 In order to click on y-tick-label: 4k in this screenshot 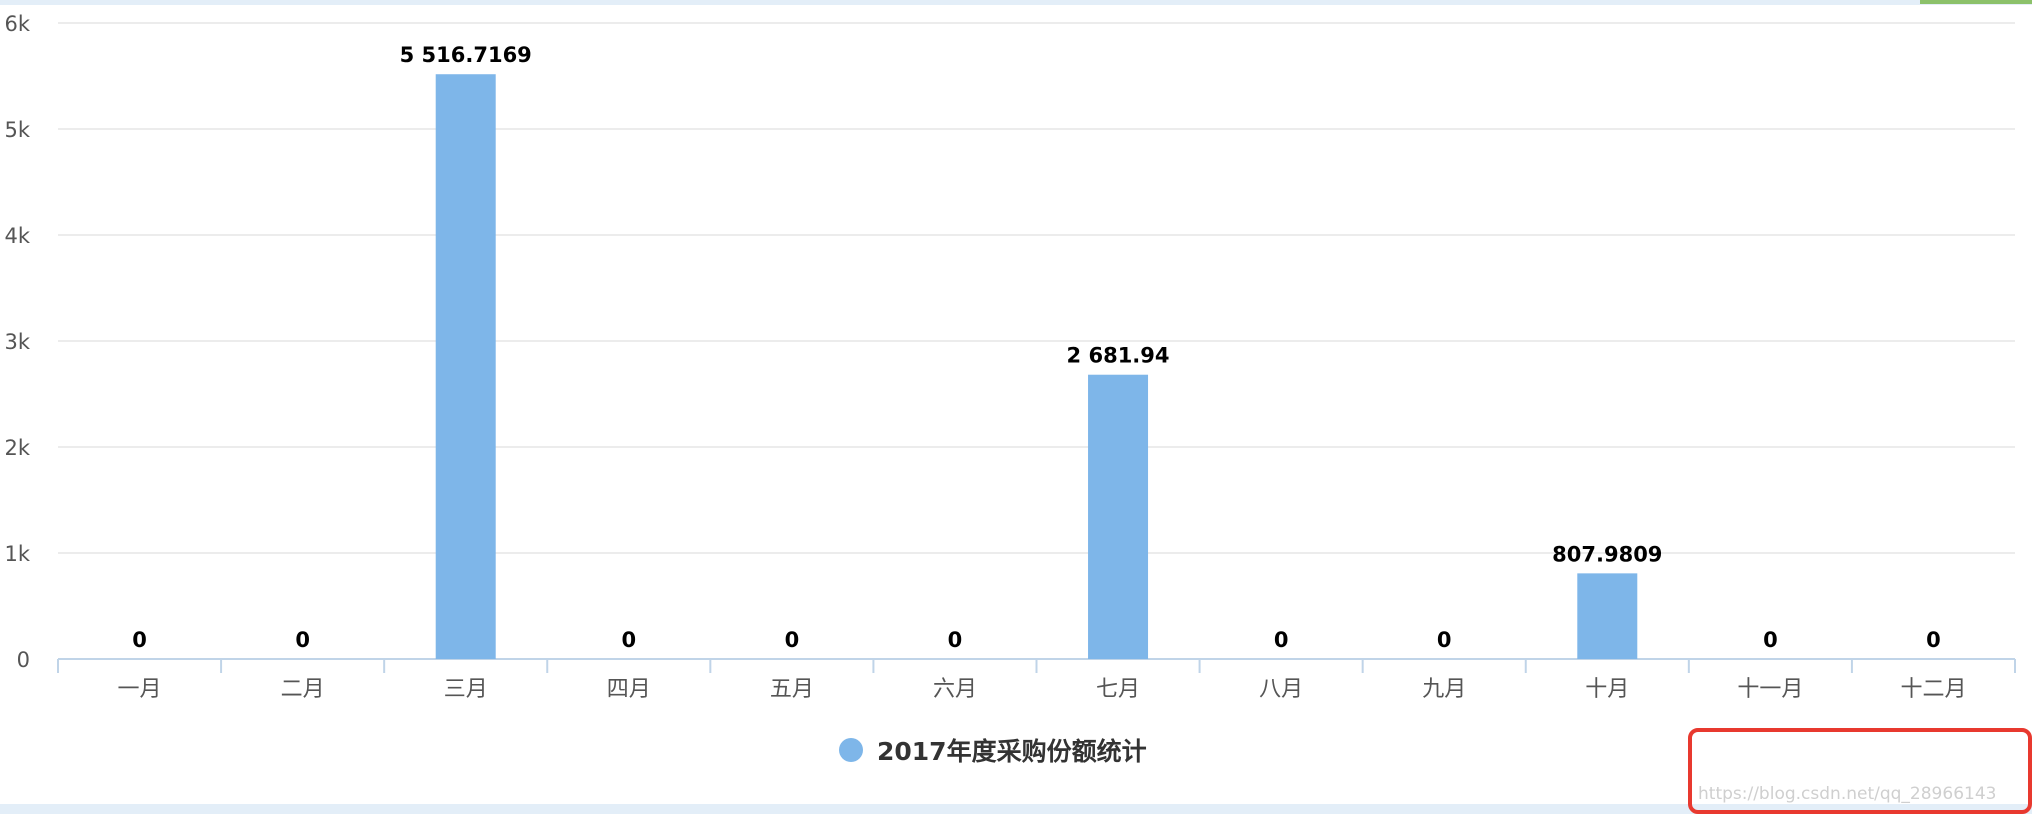, I will do `click(17, 236)`.